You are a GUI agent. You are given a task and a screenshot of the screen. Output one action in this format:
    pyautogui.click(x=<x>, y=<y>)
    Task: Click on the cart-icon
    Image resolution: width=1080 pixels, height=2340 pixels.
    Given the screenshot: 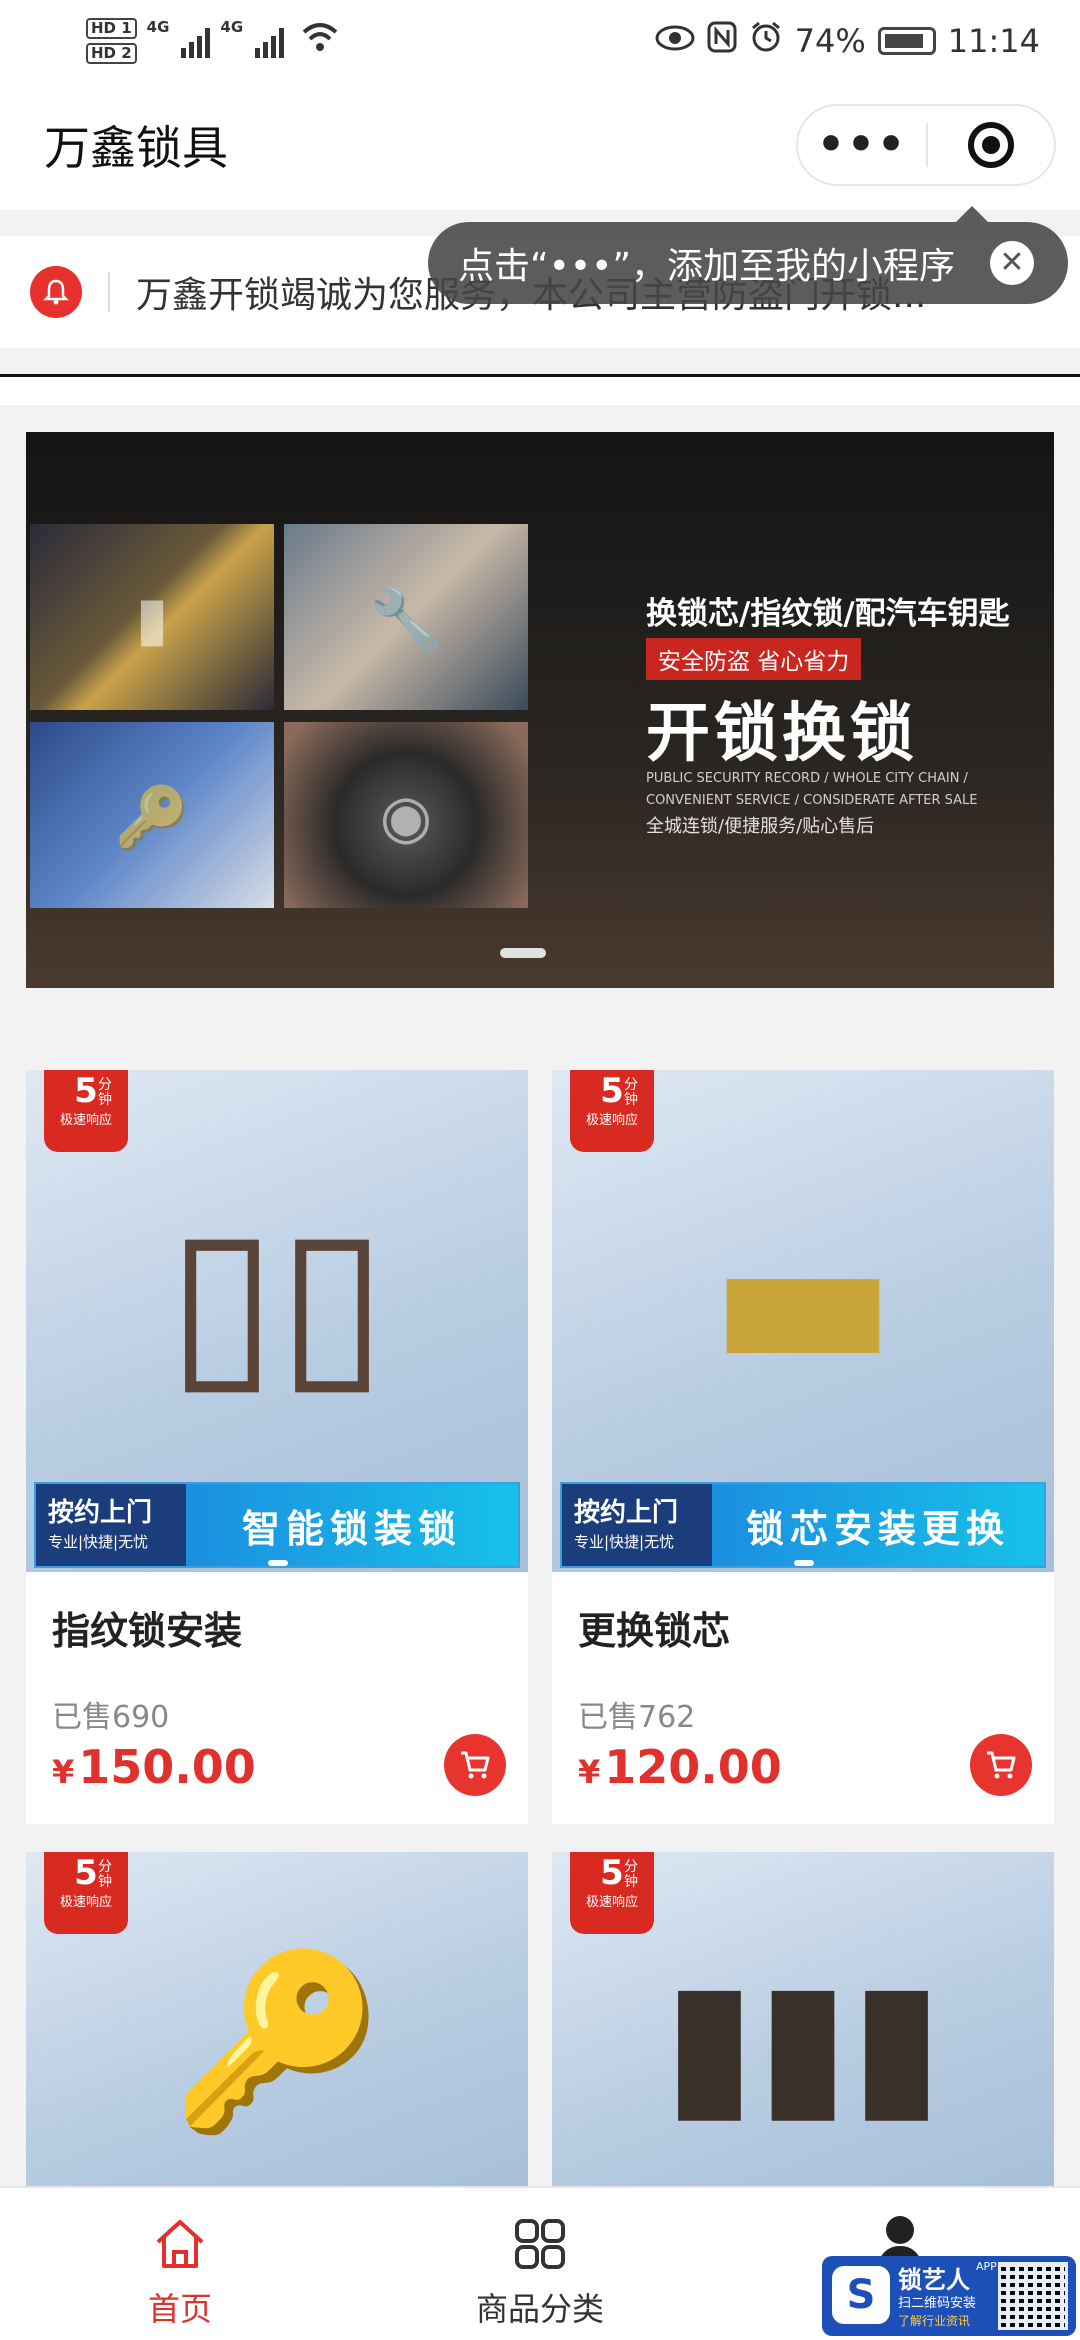 What is the action you would take?
    pyautogui.click(x=475, y=1765)
    